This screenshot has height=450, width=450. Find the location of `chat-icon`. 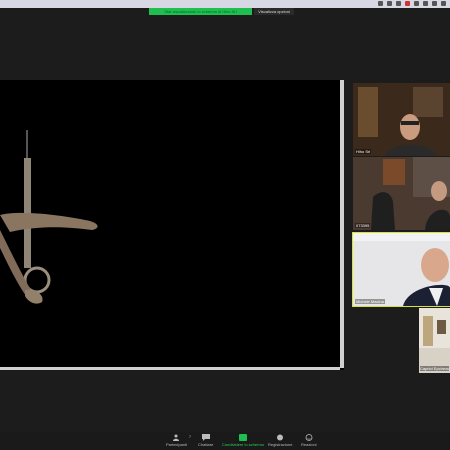

chat-icon is located at coordinates (205, 437).